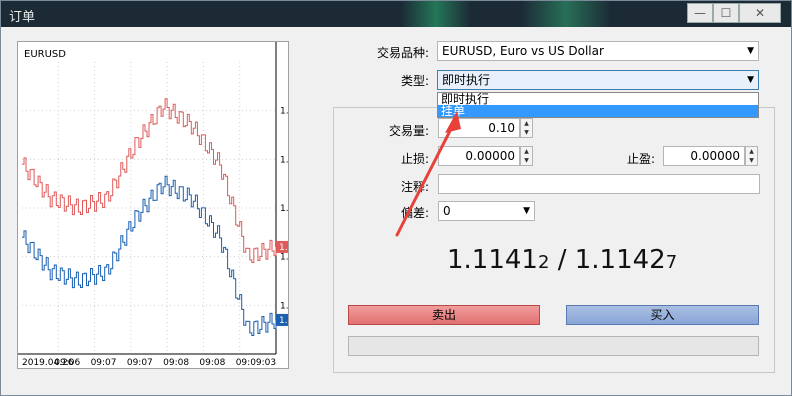  I want to click on volume-label: 交易量:, so click(409, 131).